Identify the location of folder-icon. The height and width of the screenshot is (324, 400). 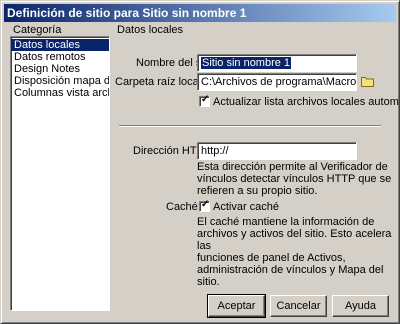
(368, 81).